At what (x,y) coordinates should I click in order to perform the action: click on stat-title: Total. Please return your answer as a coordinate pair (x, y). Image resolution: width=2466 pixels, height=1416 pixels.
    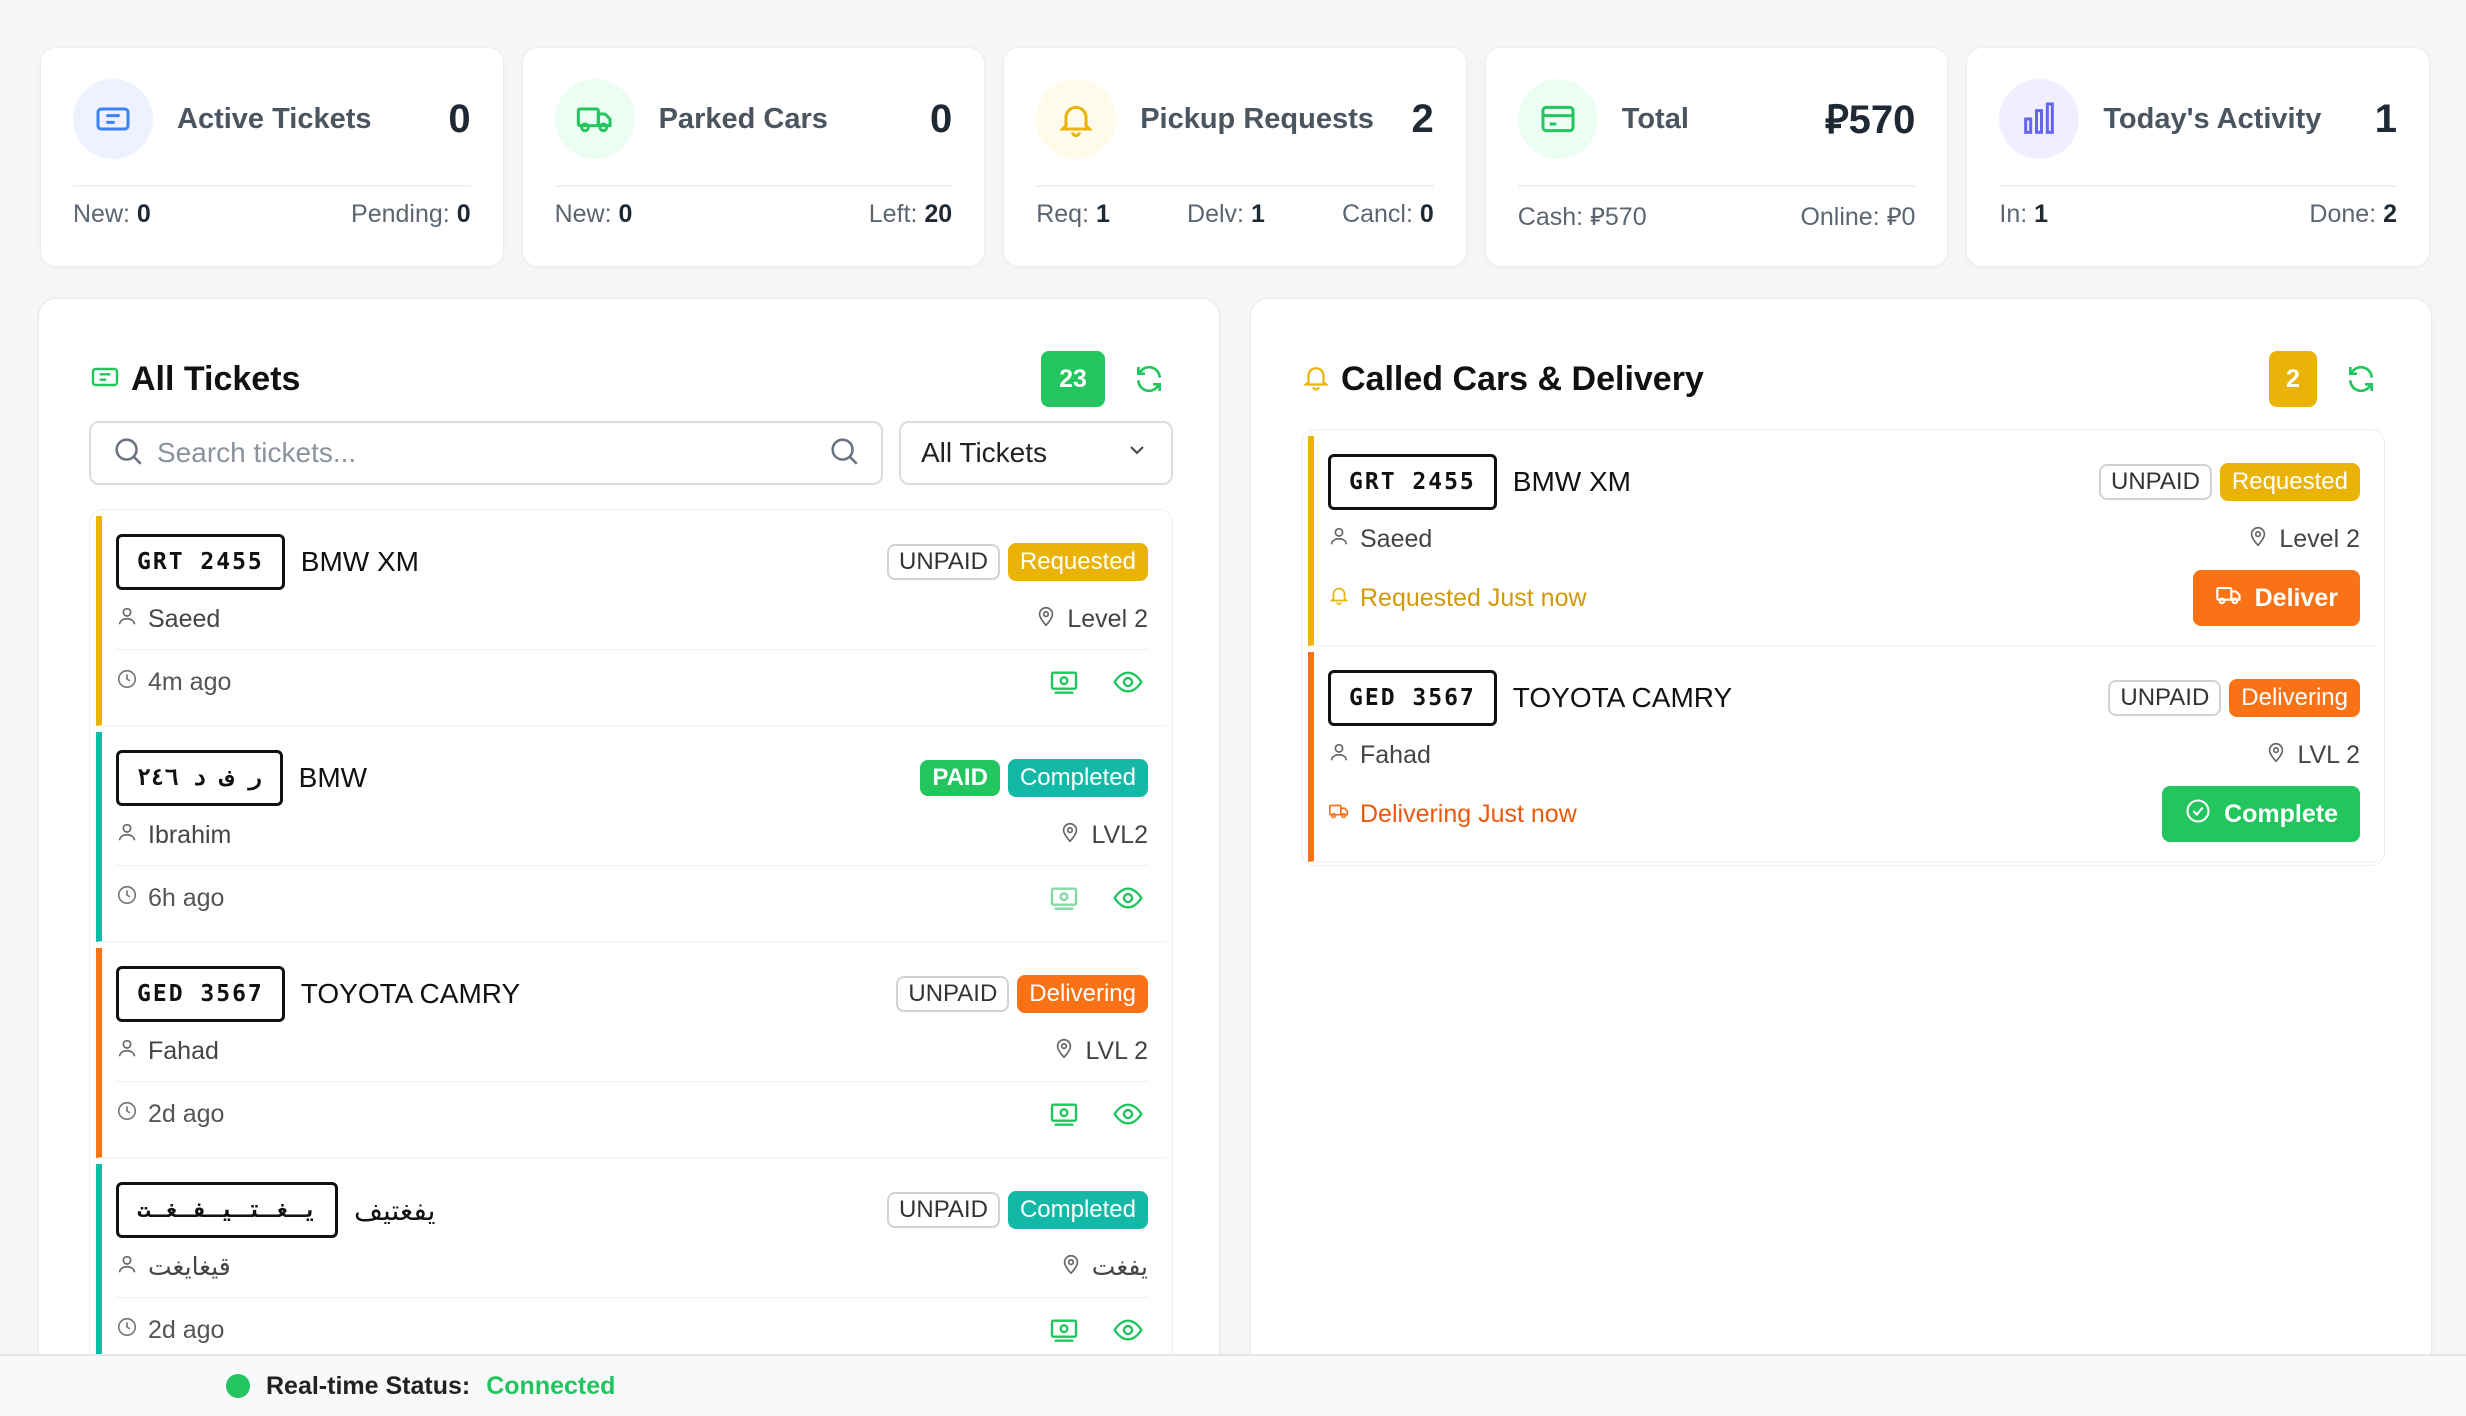
    Looking at the image, I should click on (1655, 118).